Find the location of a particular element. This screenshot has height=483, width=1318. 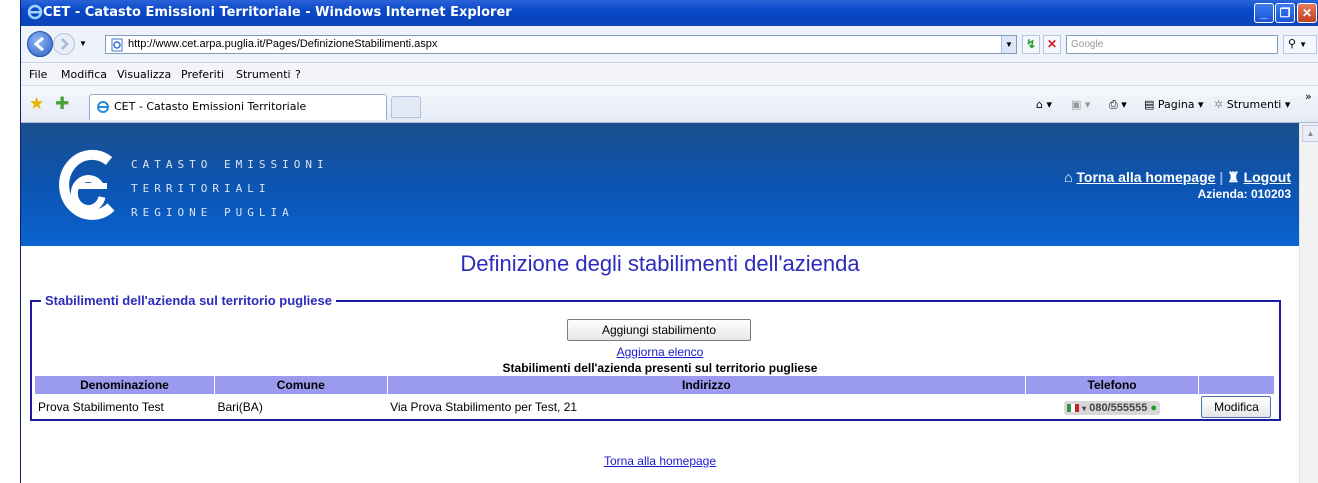

col-denominazione: Denominazione is located at coordinates (125, 385).